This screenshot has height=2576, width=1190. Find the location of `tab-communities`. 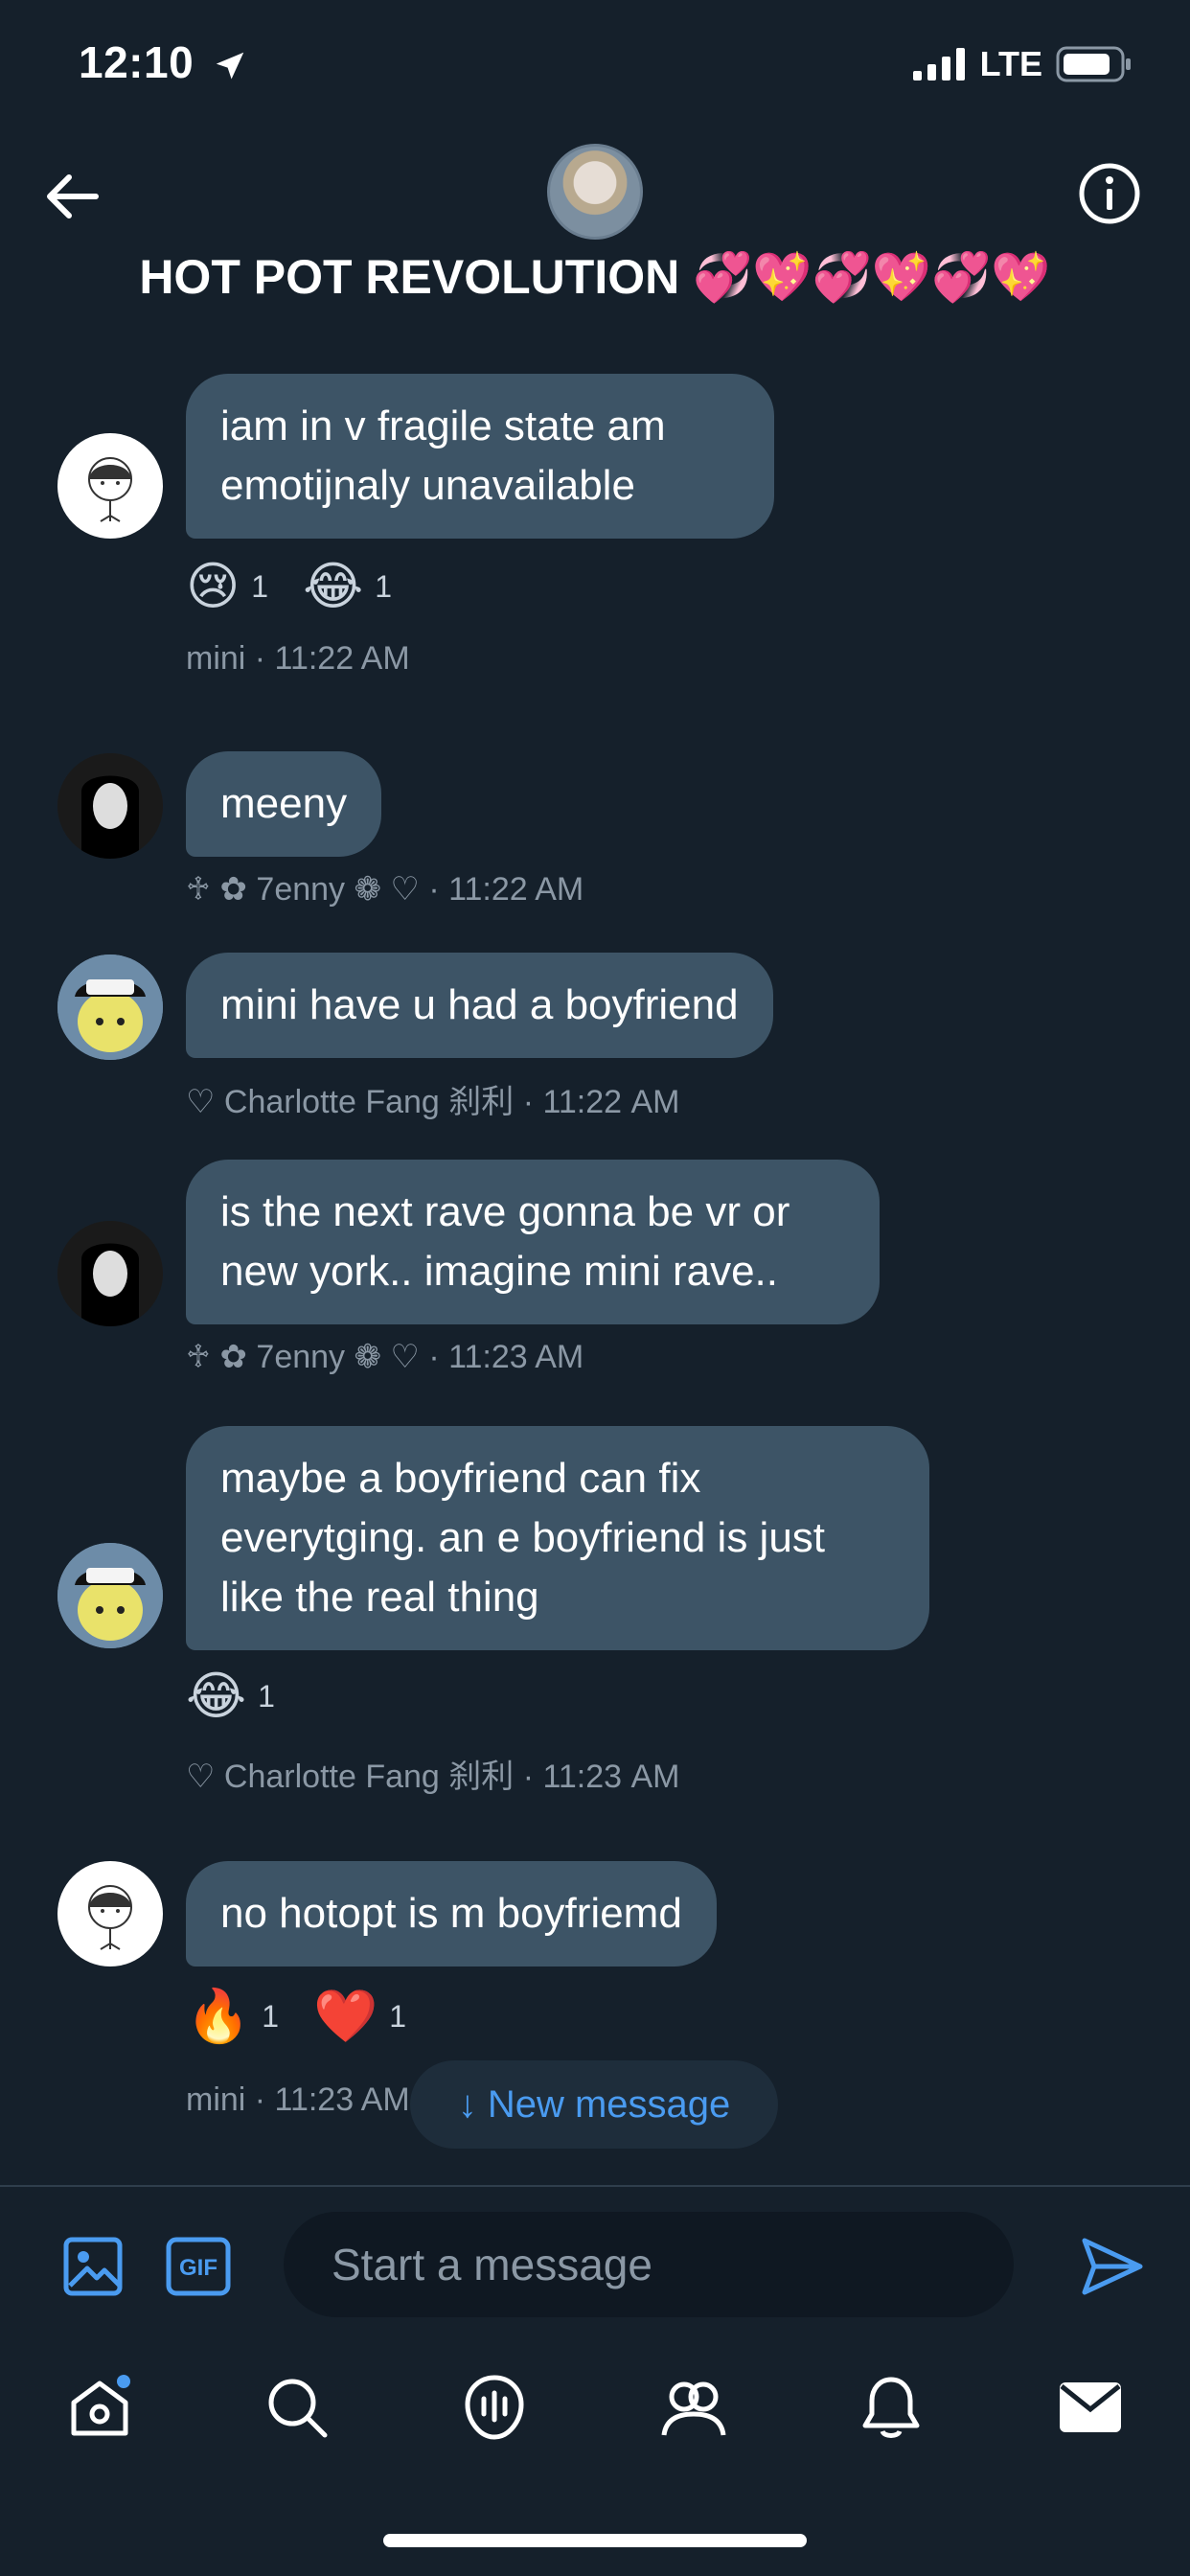

tab-communities is located at coordinates (694, 2407).